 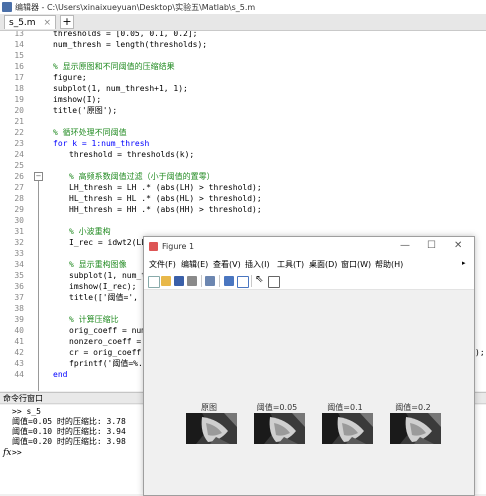 I want to click on line-number: 24, so click(x=19, y=154).